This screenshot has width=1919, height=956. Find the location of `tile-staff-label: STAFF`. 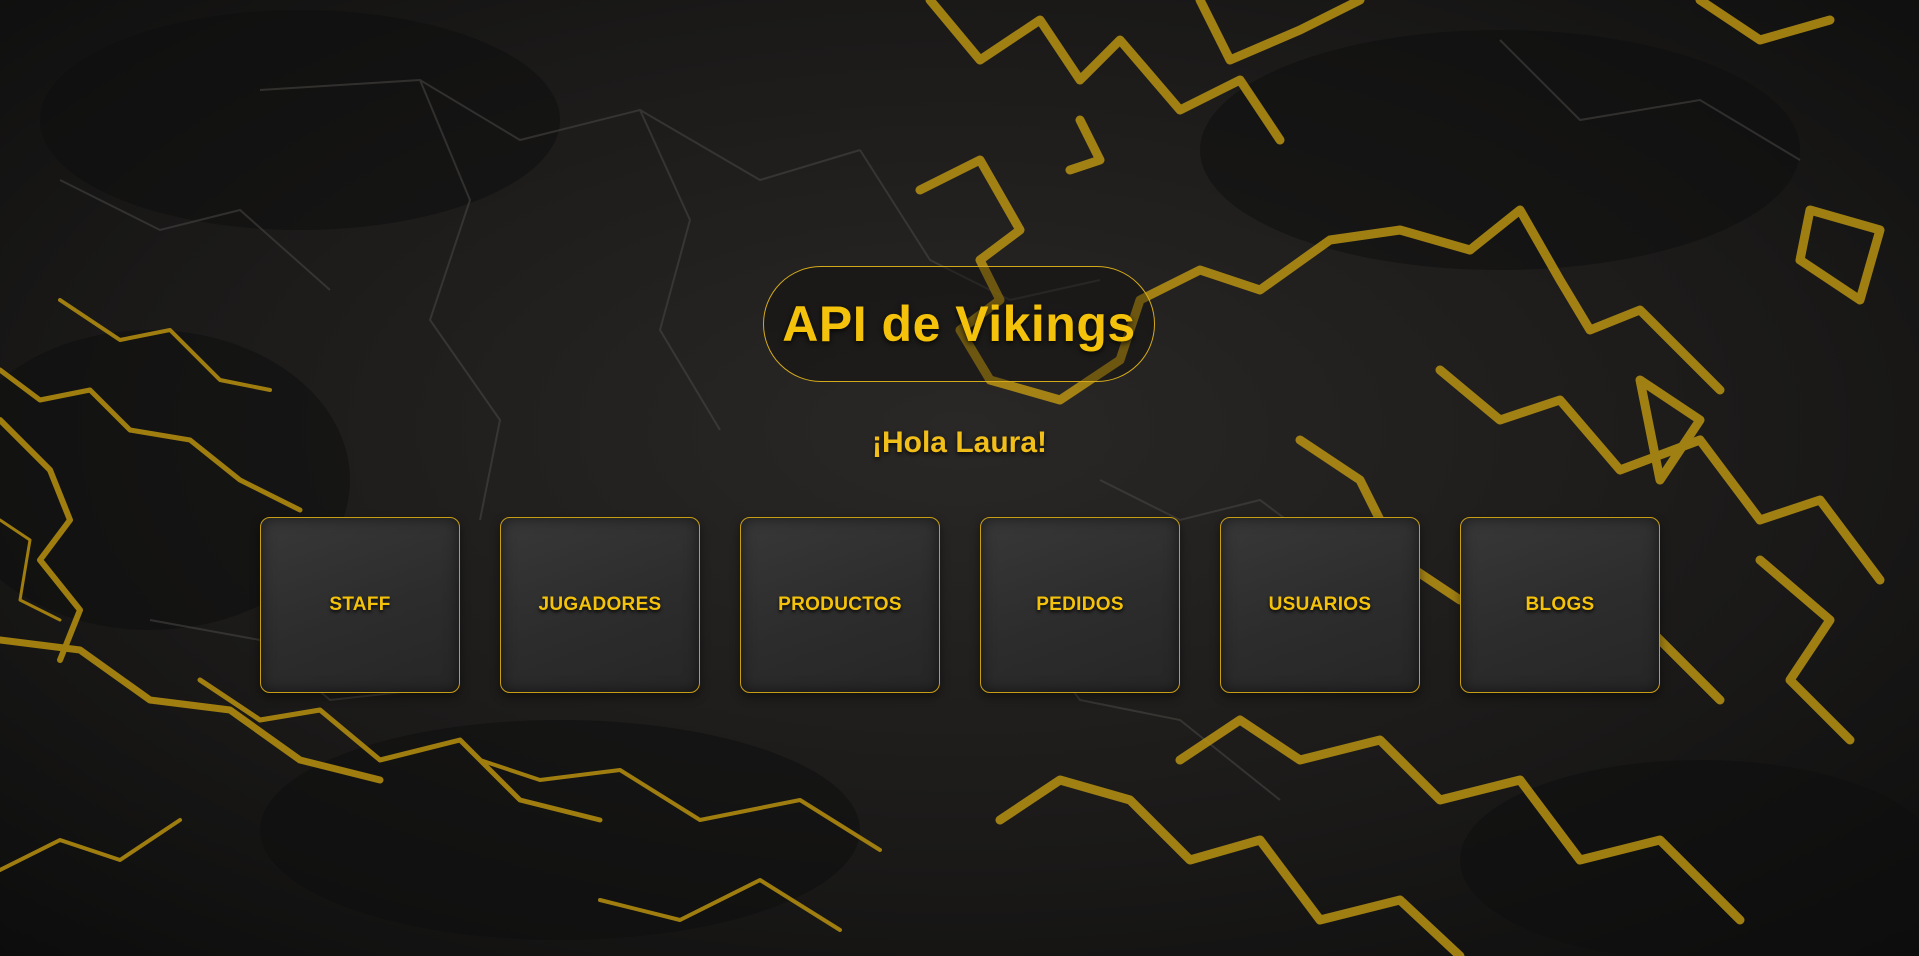

tile-staff-label: STAFF is located at coordinates (360, 604).